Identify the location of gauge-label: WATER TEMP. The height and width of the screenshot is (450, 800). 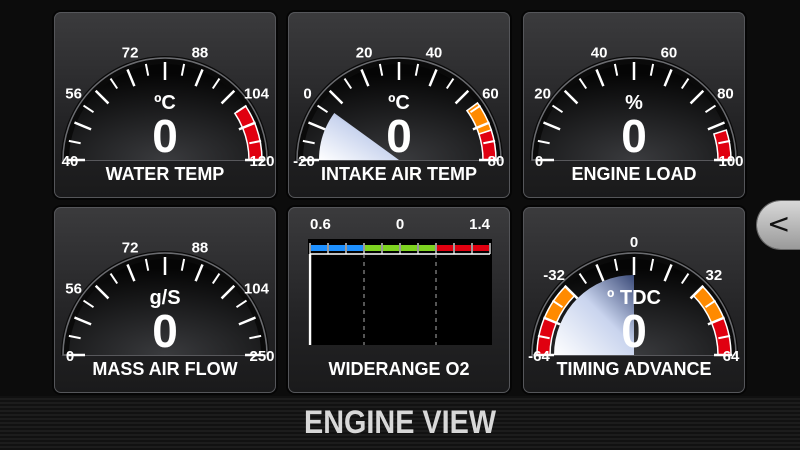
(165, 174).